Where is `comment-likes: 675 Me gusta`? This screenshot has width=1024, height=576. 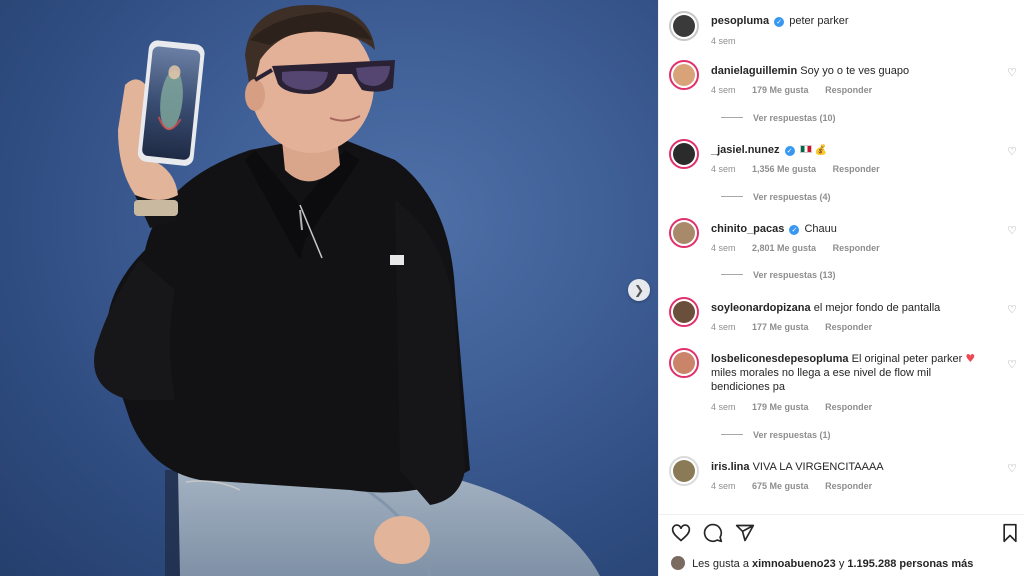
comment-likes: 675 Me gusta is located at coordinates (780, 486).